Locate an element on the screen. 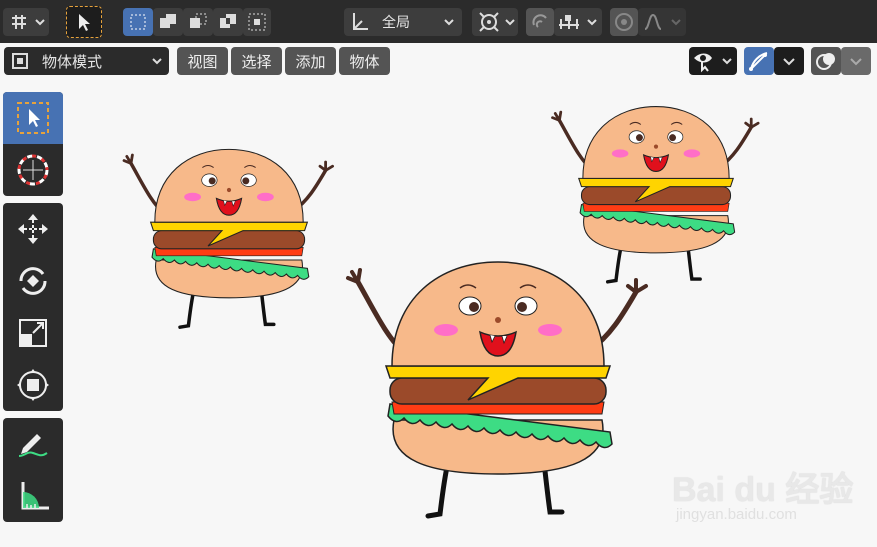  cursor-arrow-icon is located at coordinates (84, 22).